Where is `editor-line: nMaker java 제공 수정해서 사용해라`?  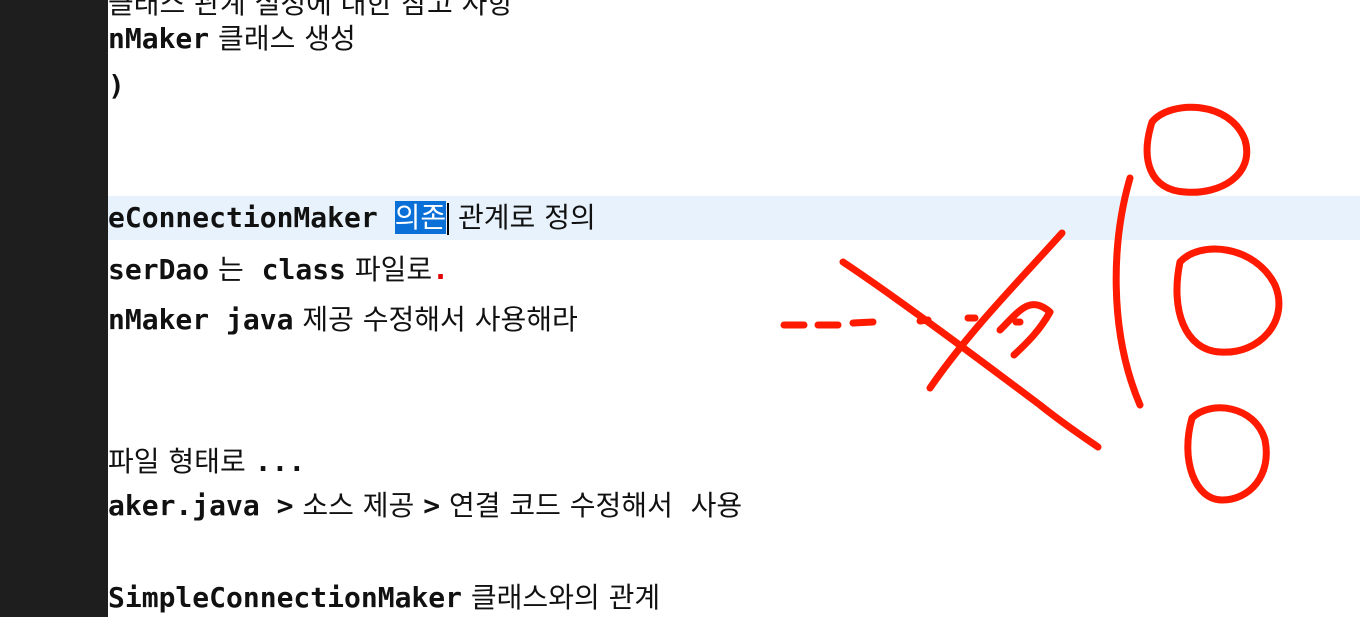
editor-line: nMaker java 제공 수정해서 사용해라 is located at coordinates (734, 320).